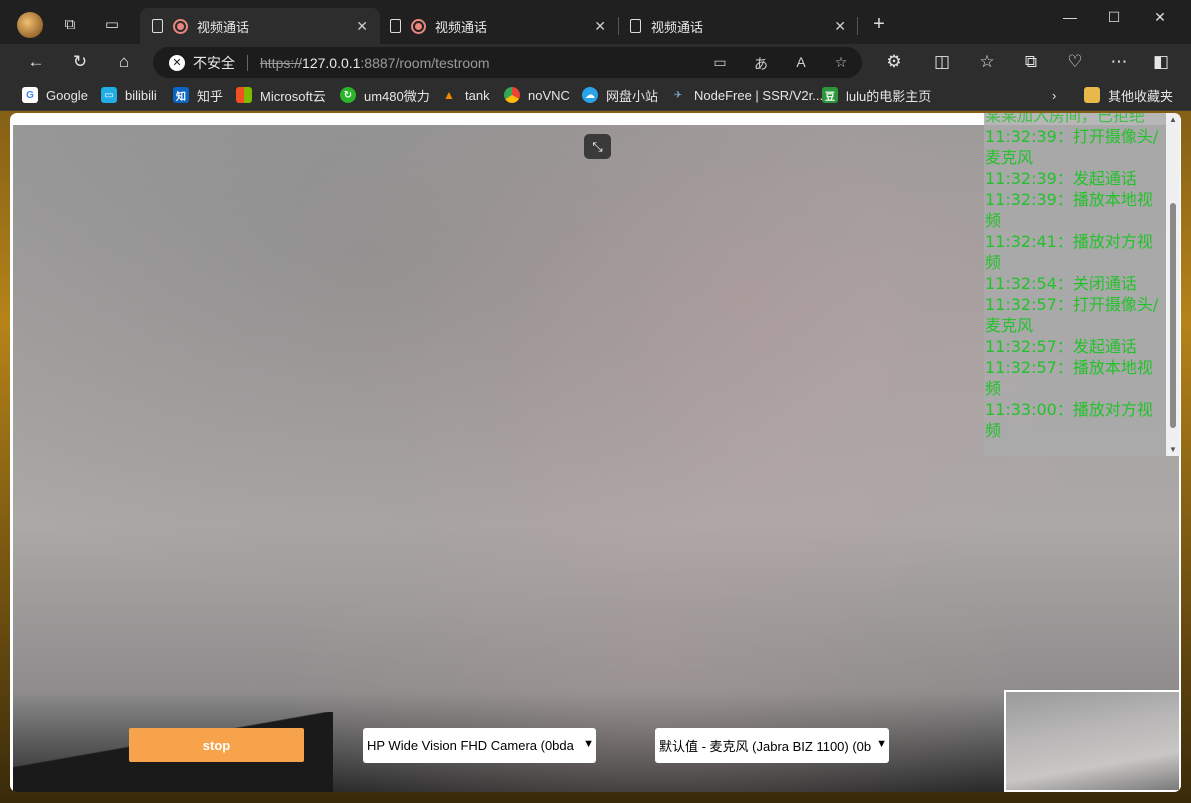 The image size is (1191, 803). What do you see at coordinates (1054, 95) in the screenshot?
I see `bookmarks-overflow-chevron-icon: ›` at bounding box center [1054, 95].